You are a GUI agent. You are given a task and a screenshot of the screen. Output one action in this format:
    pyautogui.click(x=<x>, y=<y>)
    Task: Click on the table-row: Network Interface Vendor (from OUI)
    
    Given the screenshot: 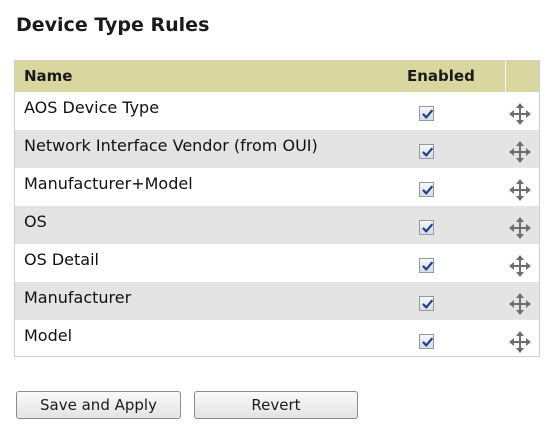 What is the action you would take?
    pyautogui.click(x=277, y=149)
    